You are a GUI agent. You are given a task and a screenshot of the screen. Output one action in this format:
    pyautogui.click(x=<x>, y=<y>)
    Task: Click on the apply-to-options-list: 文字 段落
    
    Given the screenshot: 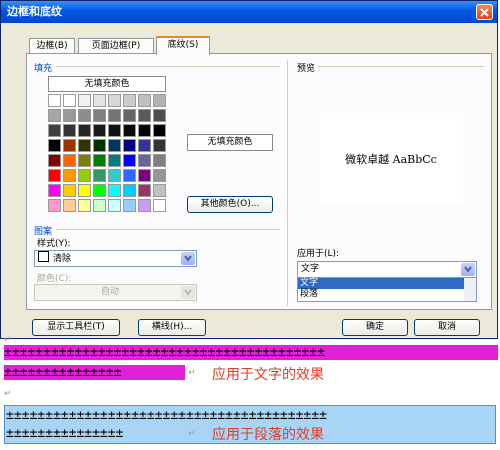 What is the action you would take?
    pyautogui.click(x=387, y=289)
    